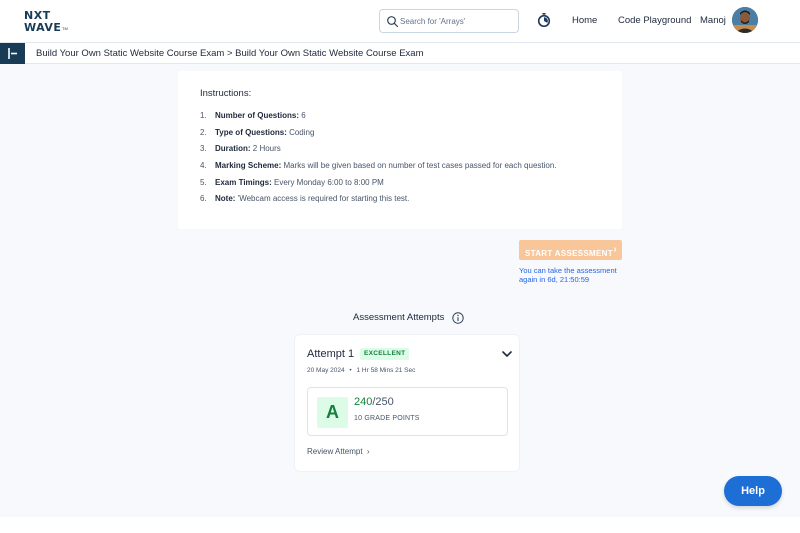  I want to click on instruction-number: 3., so click(203, 148).